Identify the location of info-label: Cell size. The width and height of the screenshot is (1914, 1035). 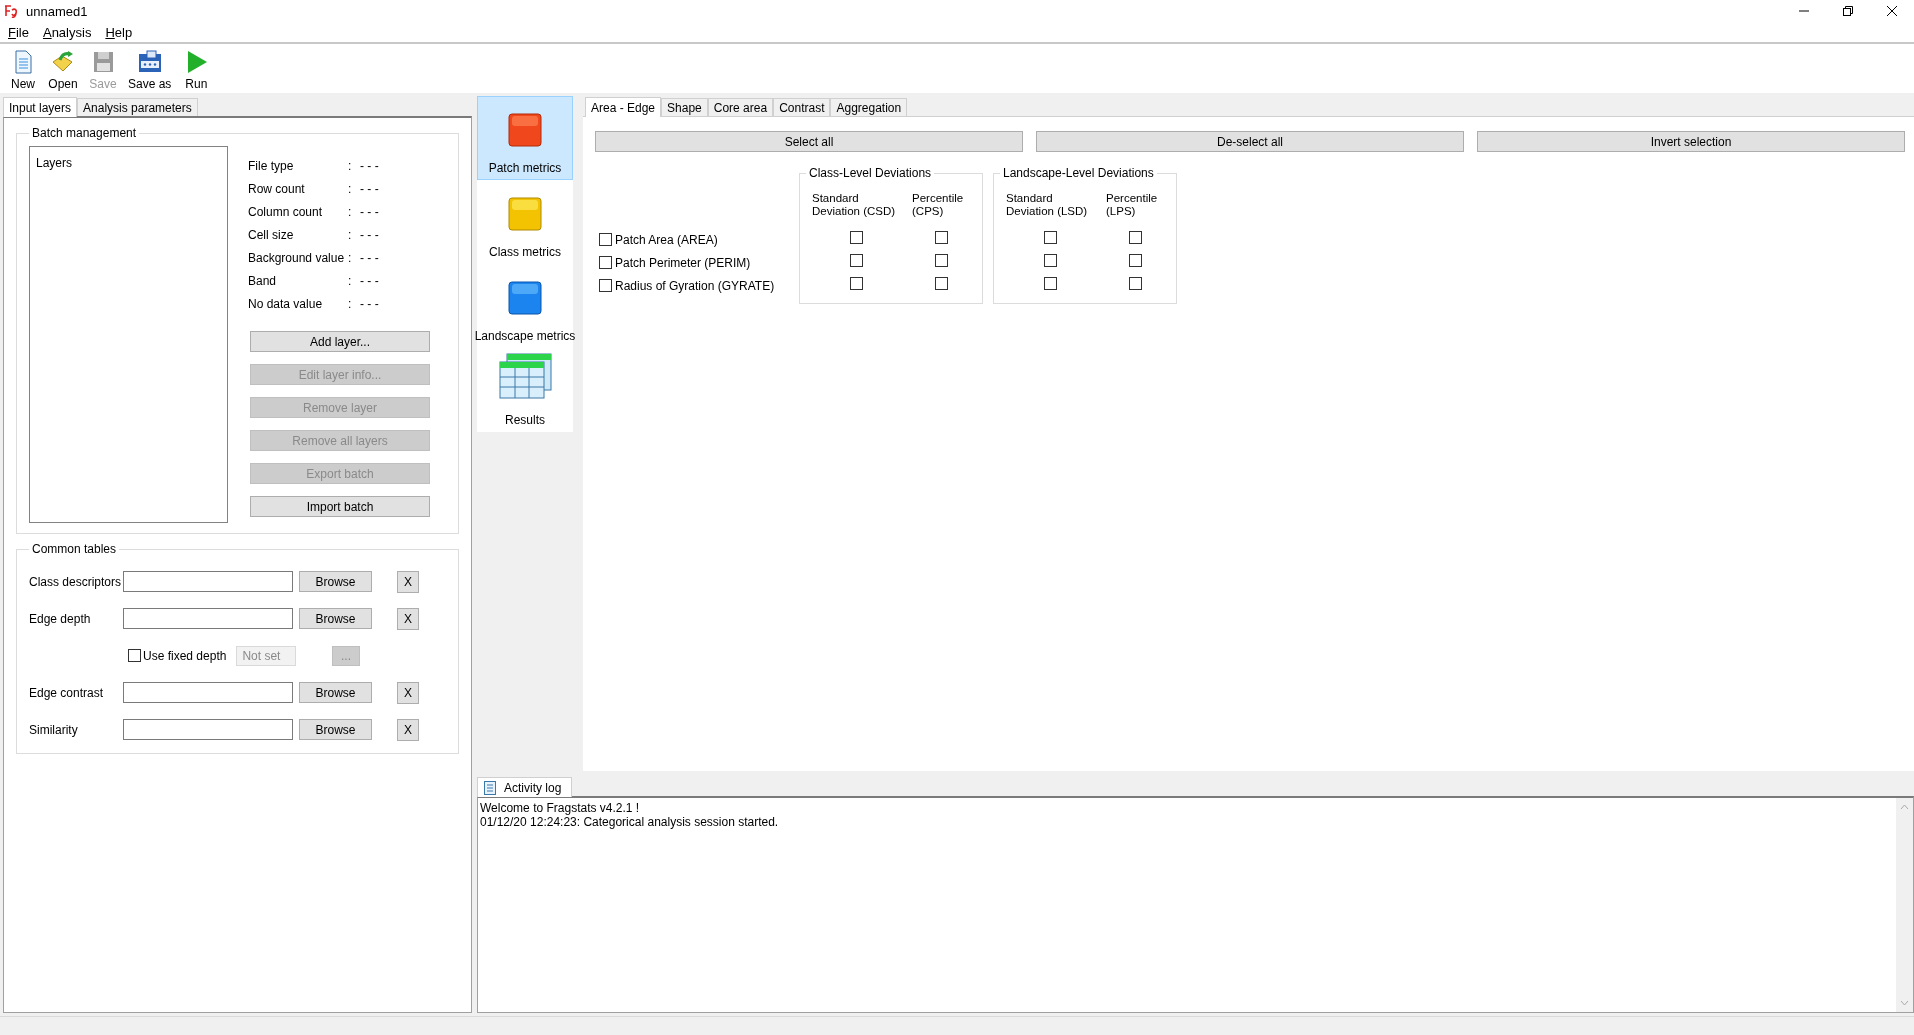
(271, 235).